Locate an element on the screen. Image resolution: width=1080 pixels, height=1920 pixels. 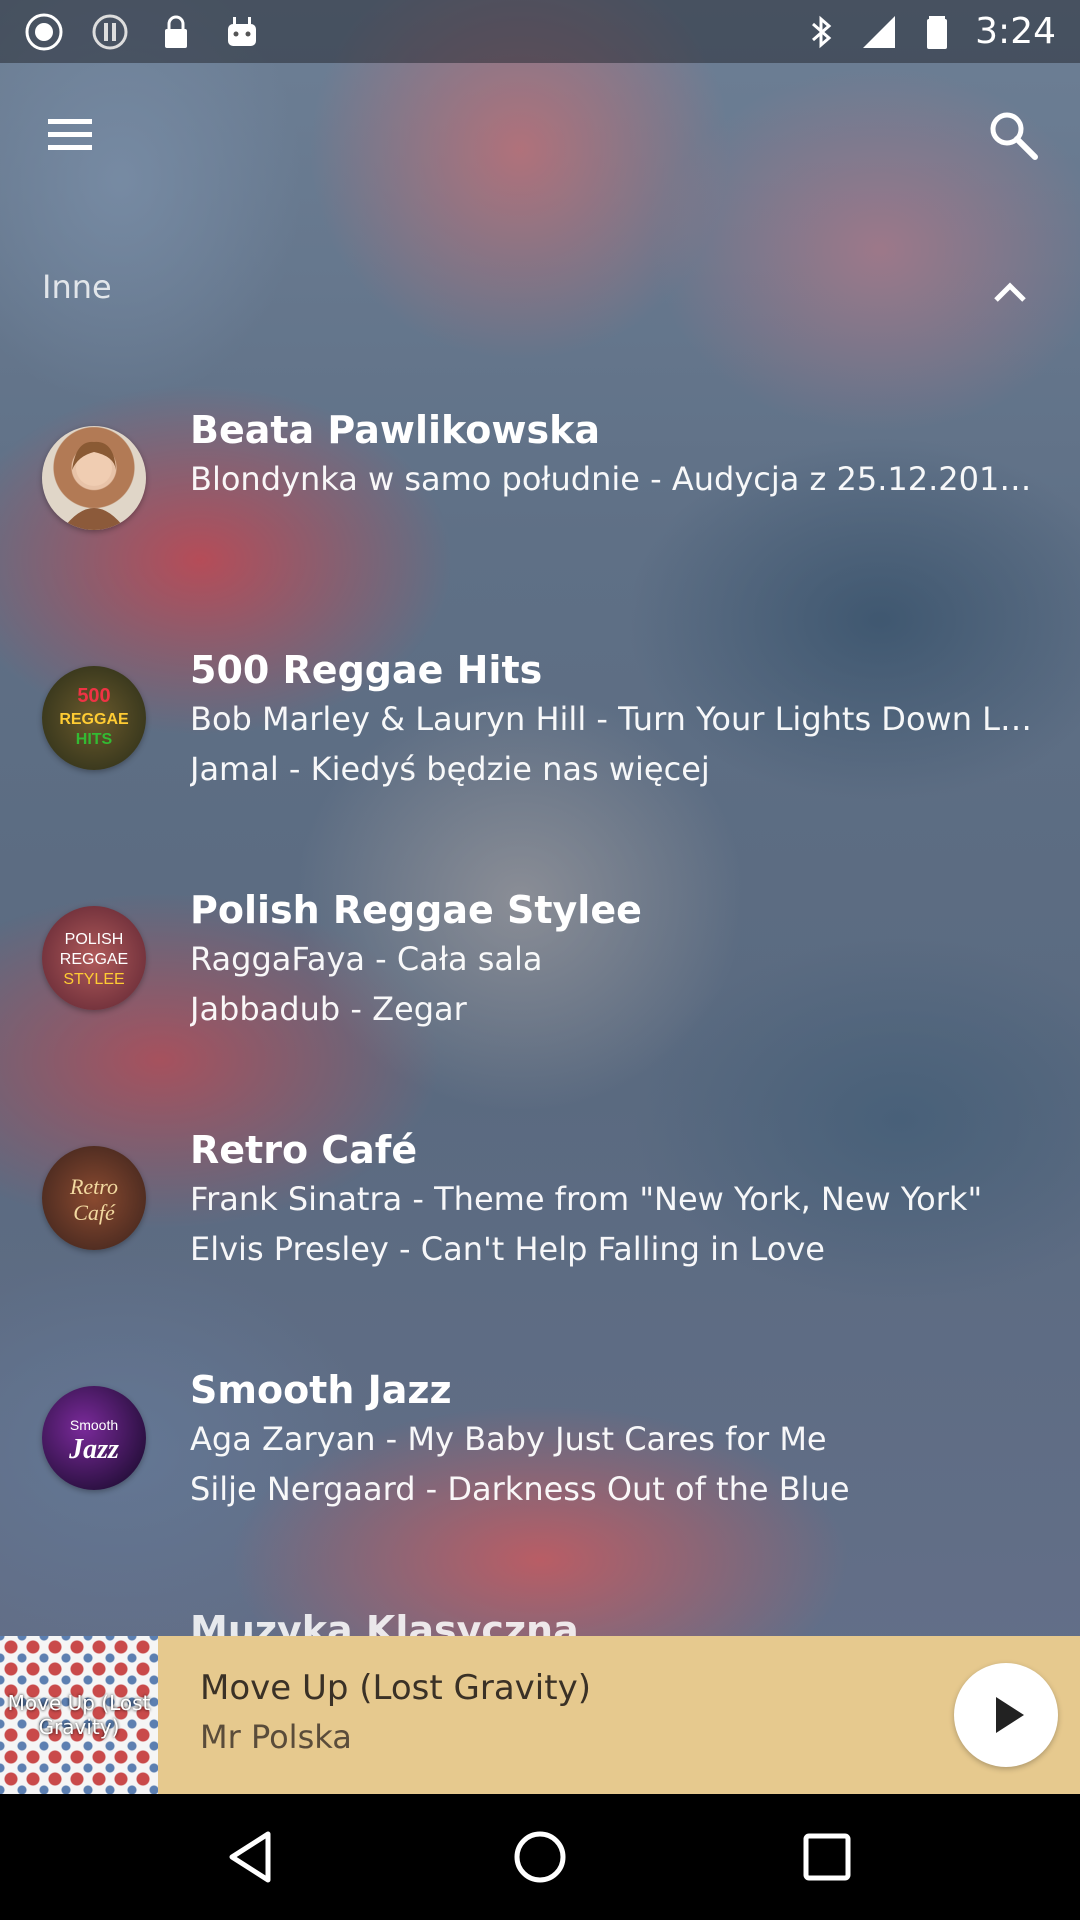
status-time: 3:24 is located at coordinates (1015, 31).